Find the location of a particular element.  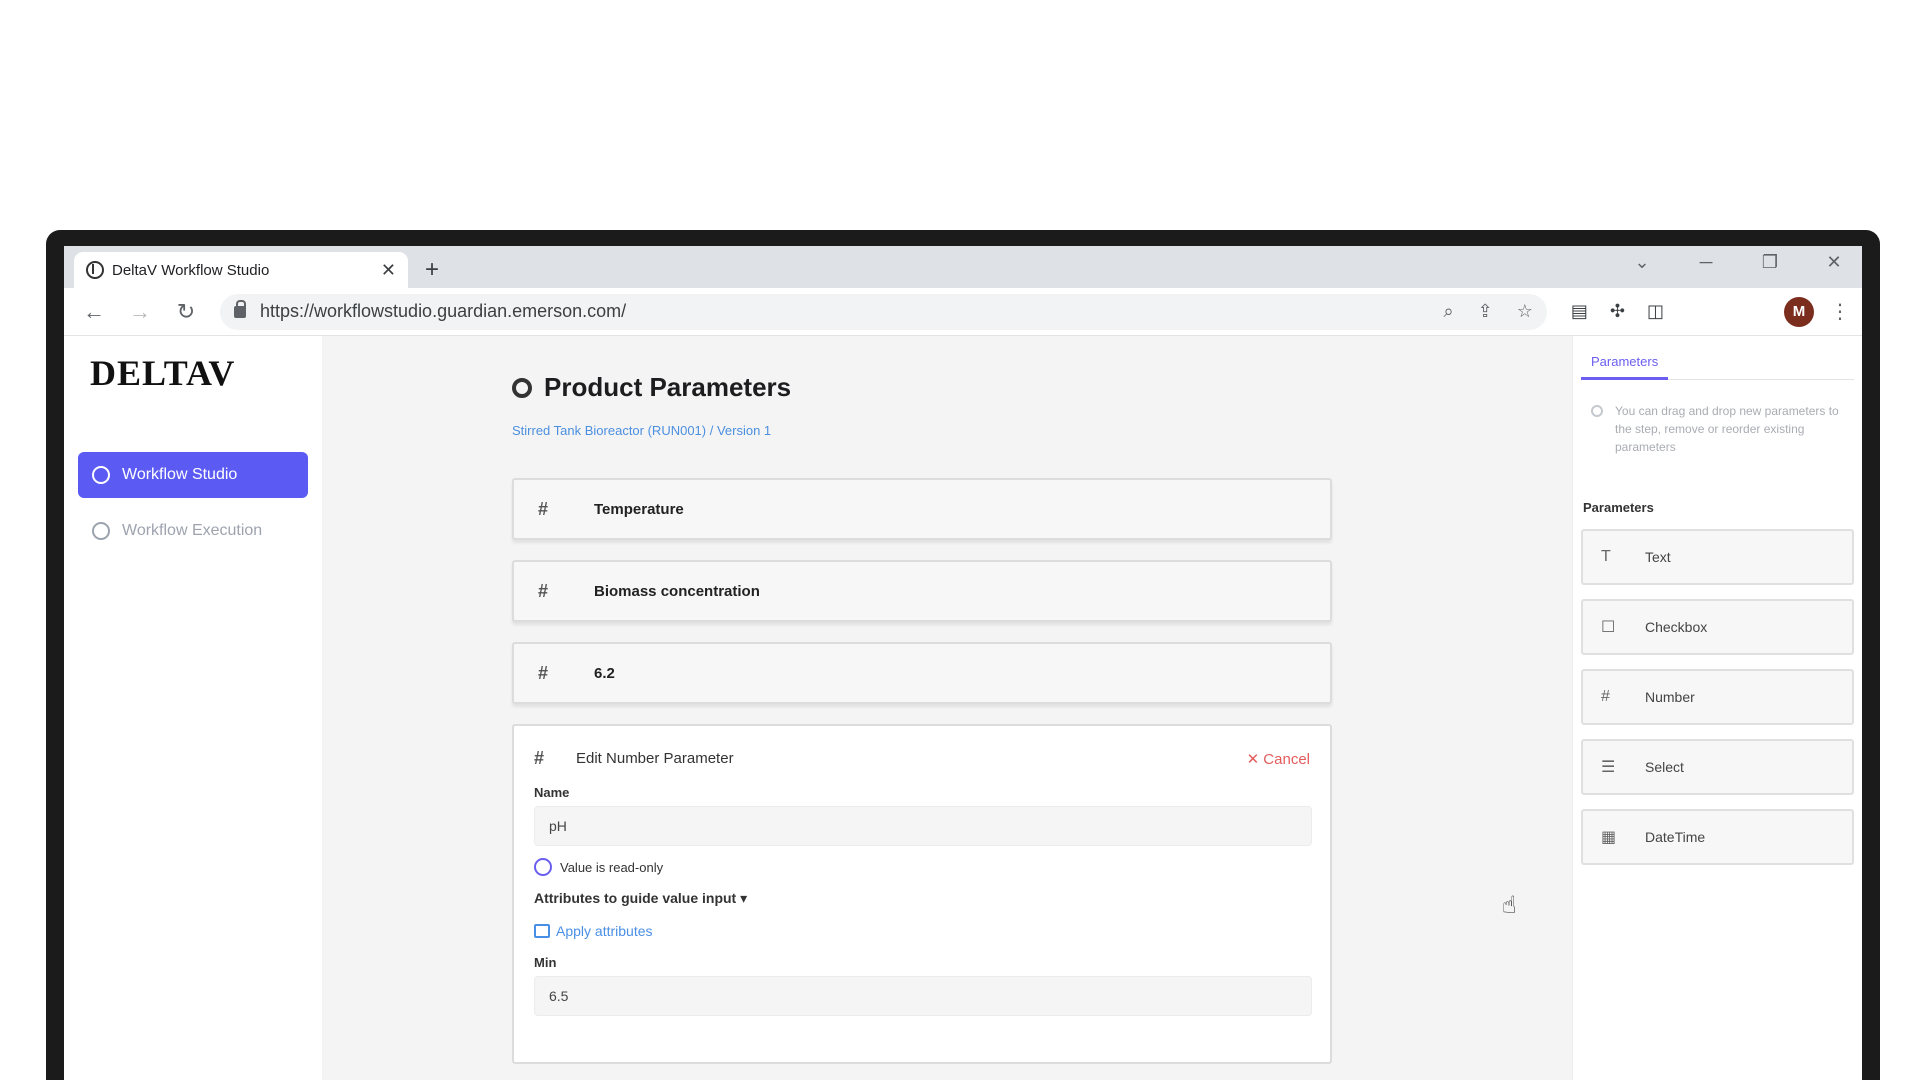

puzzle-icon: ✣ is located at coordinates (1617, 311).